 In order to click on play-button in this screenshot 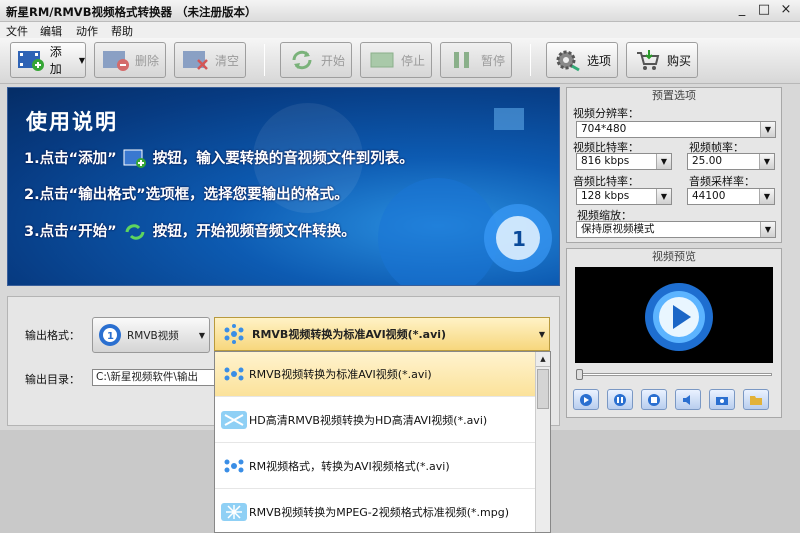, I will do `click(586, 399)`.